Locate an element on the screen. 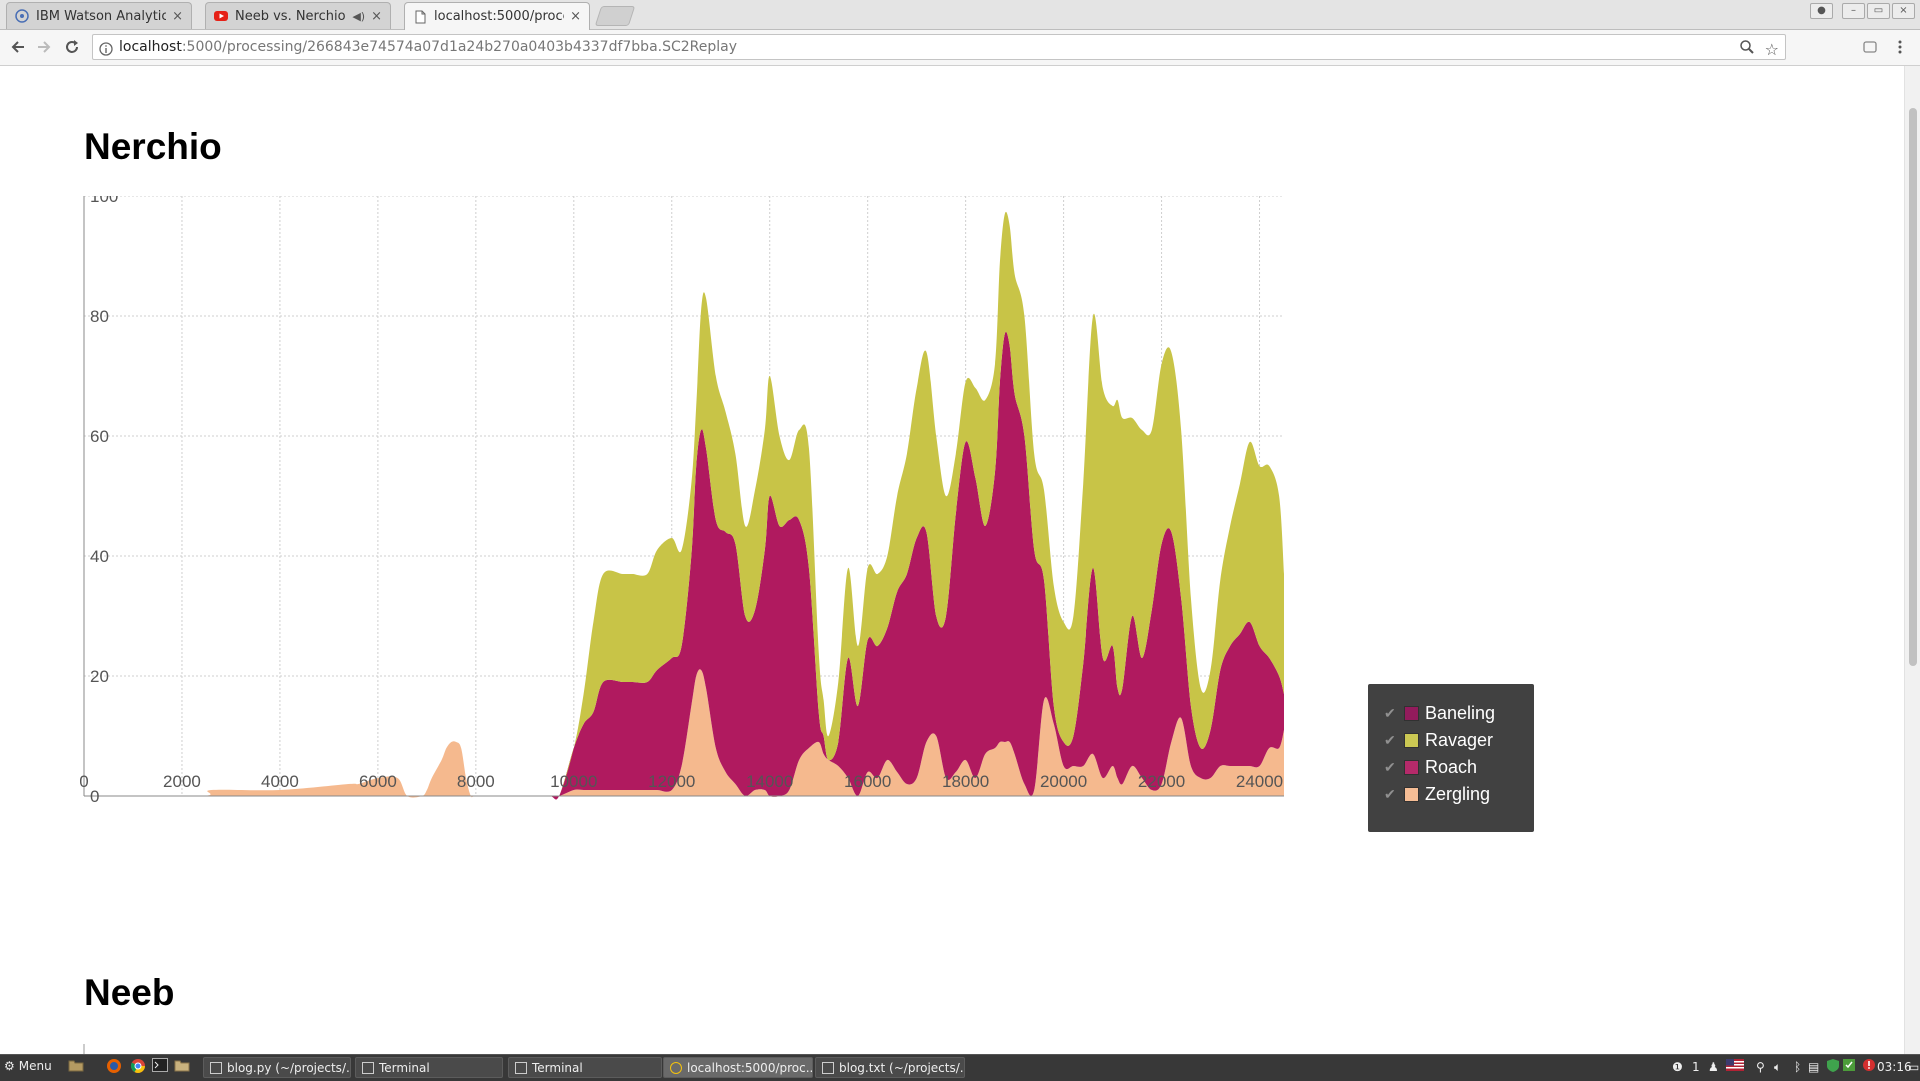 This screenshot has width=1920, height=1081. x-tick-label: 0 is located at coordinates (84, 781).